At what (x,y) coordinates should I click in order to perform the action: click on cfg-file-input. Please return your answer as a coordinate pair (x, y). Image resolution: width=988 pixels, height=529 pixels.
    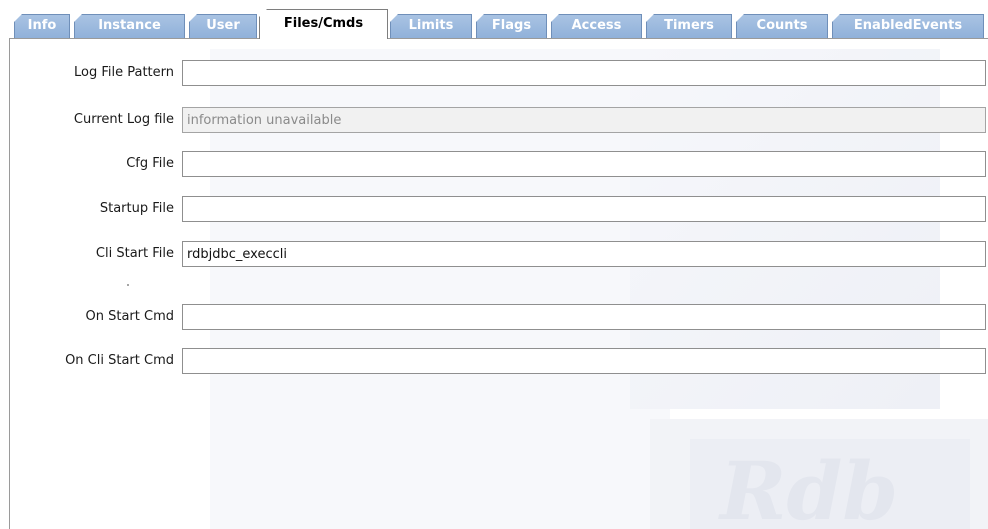
    Looking at the image, I should click on (584, 164).